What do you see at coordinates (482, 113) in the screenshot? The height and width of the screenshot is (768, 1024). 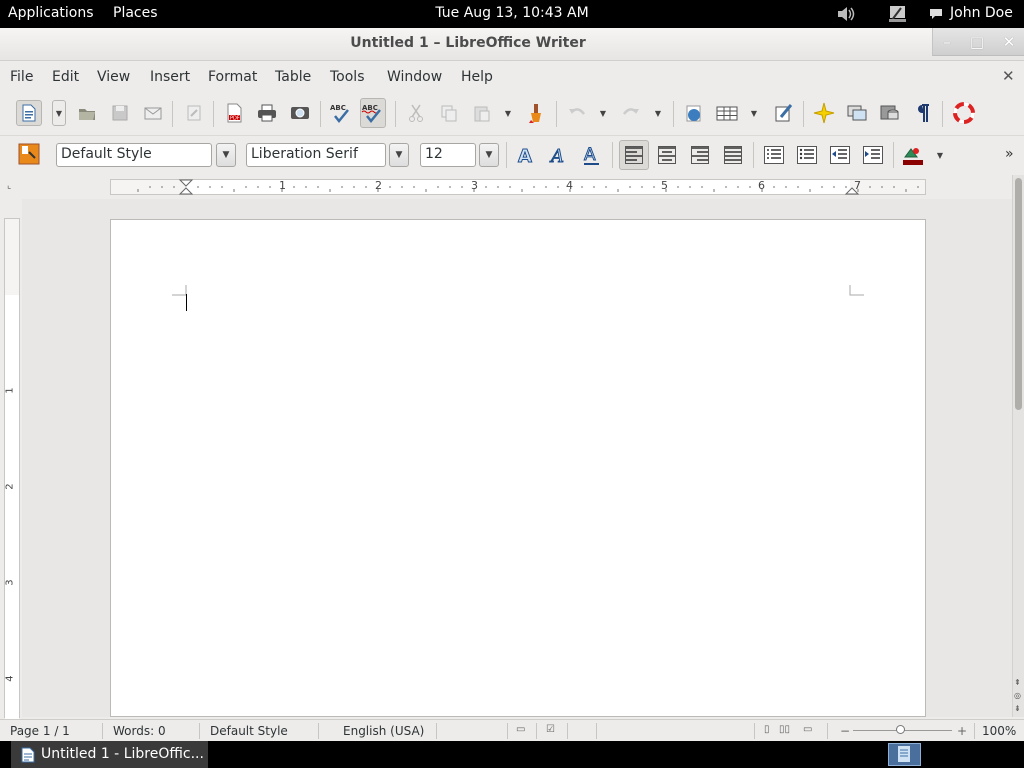 I see `paste-icon` at bounding box center [482, 113].